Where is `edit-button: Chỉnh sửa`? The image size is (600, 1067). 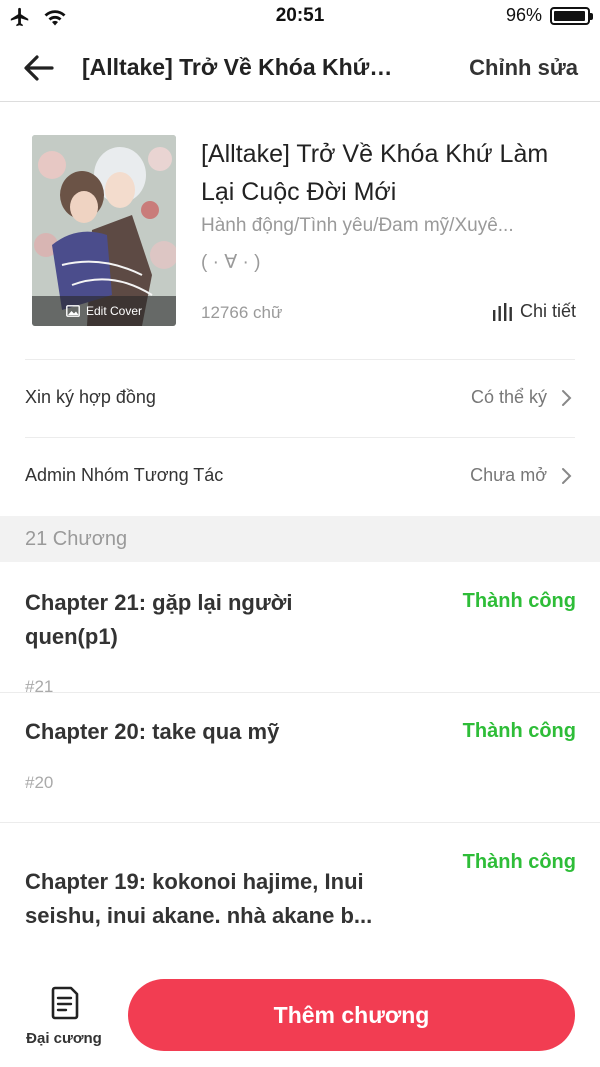 edit-button: Chỉnh sửa is located at coordinates (523, 68).